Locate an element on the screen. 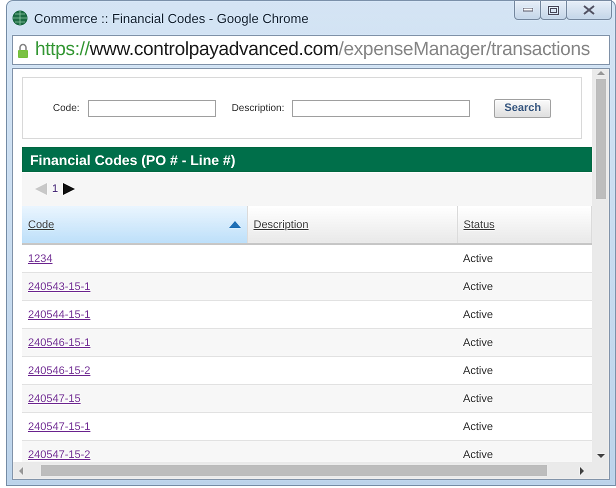 This screenshot has height=488, width=616. minimize-icon is located at coordinates (527, 10).